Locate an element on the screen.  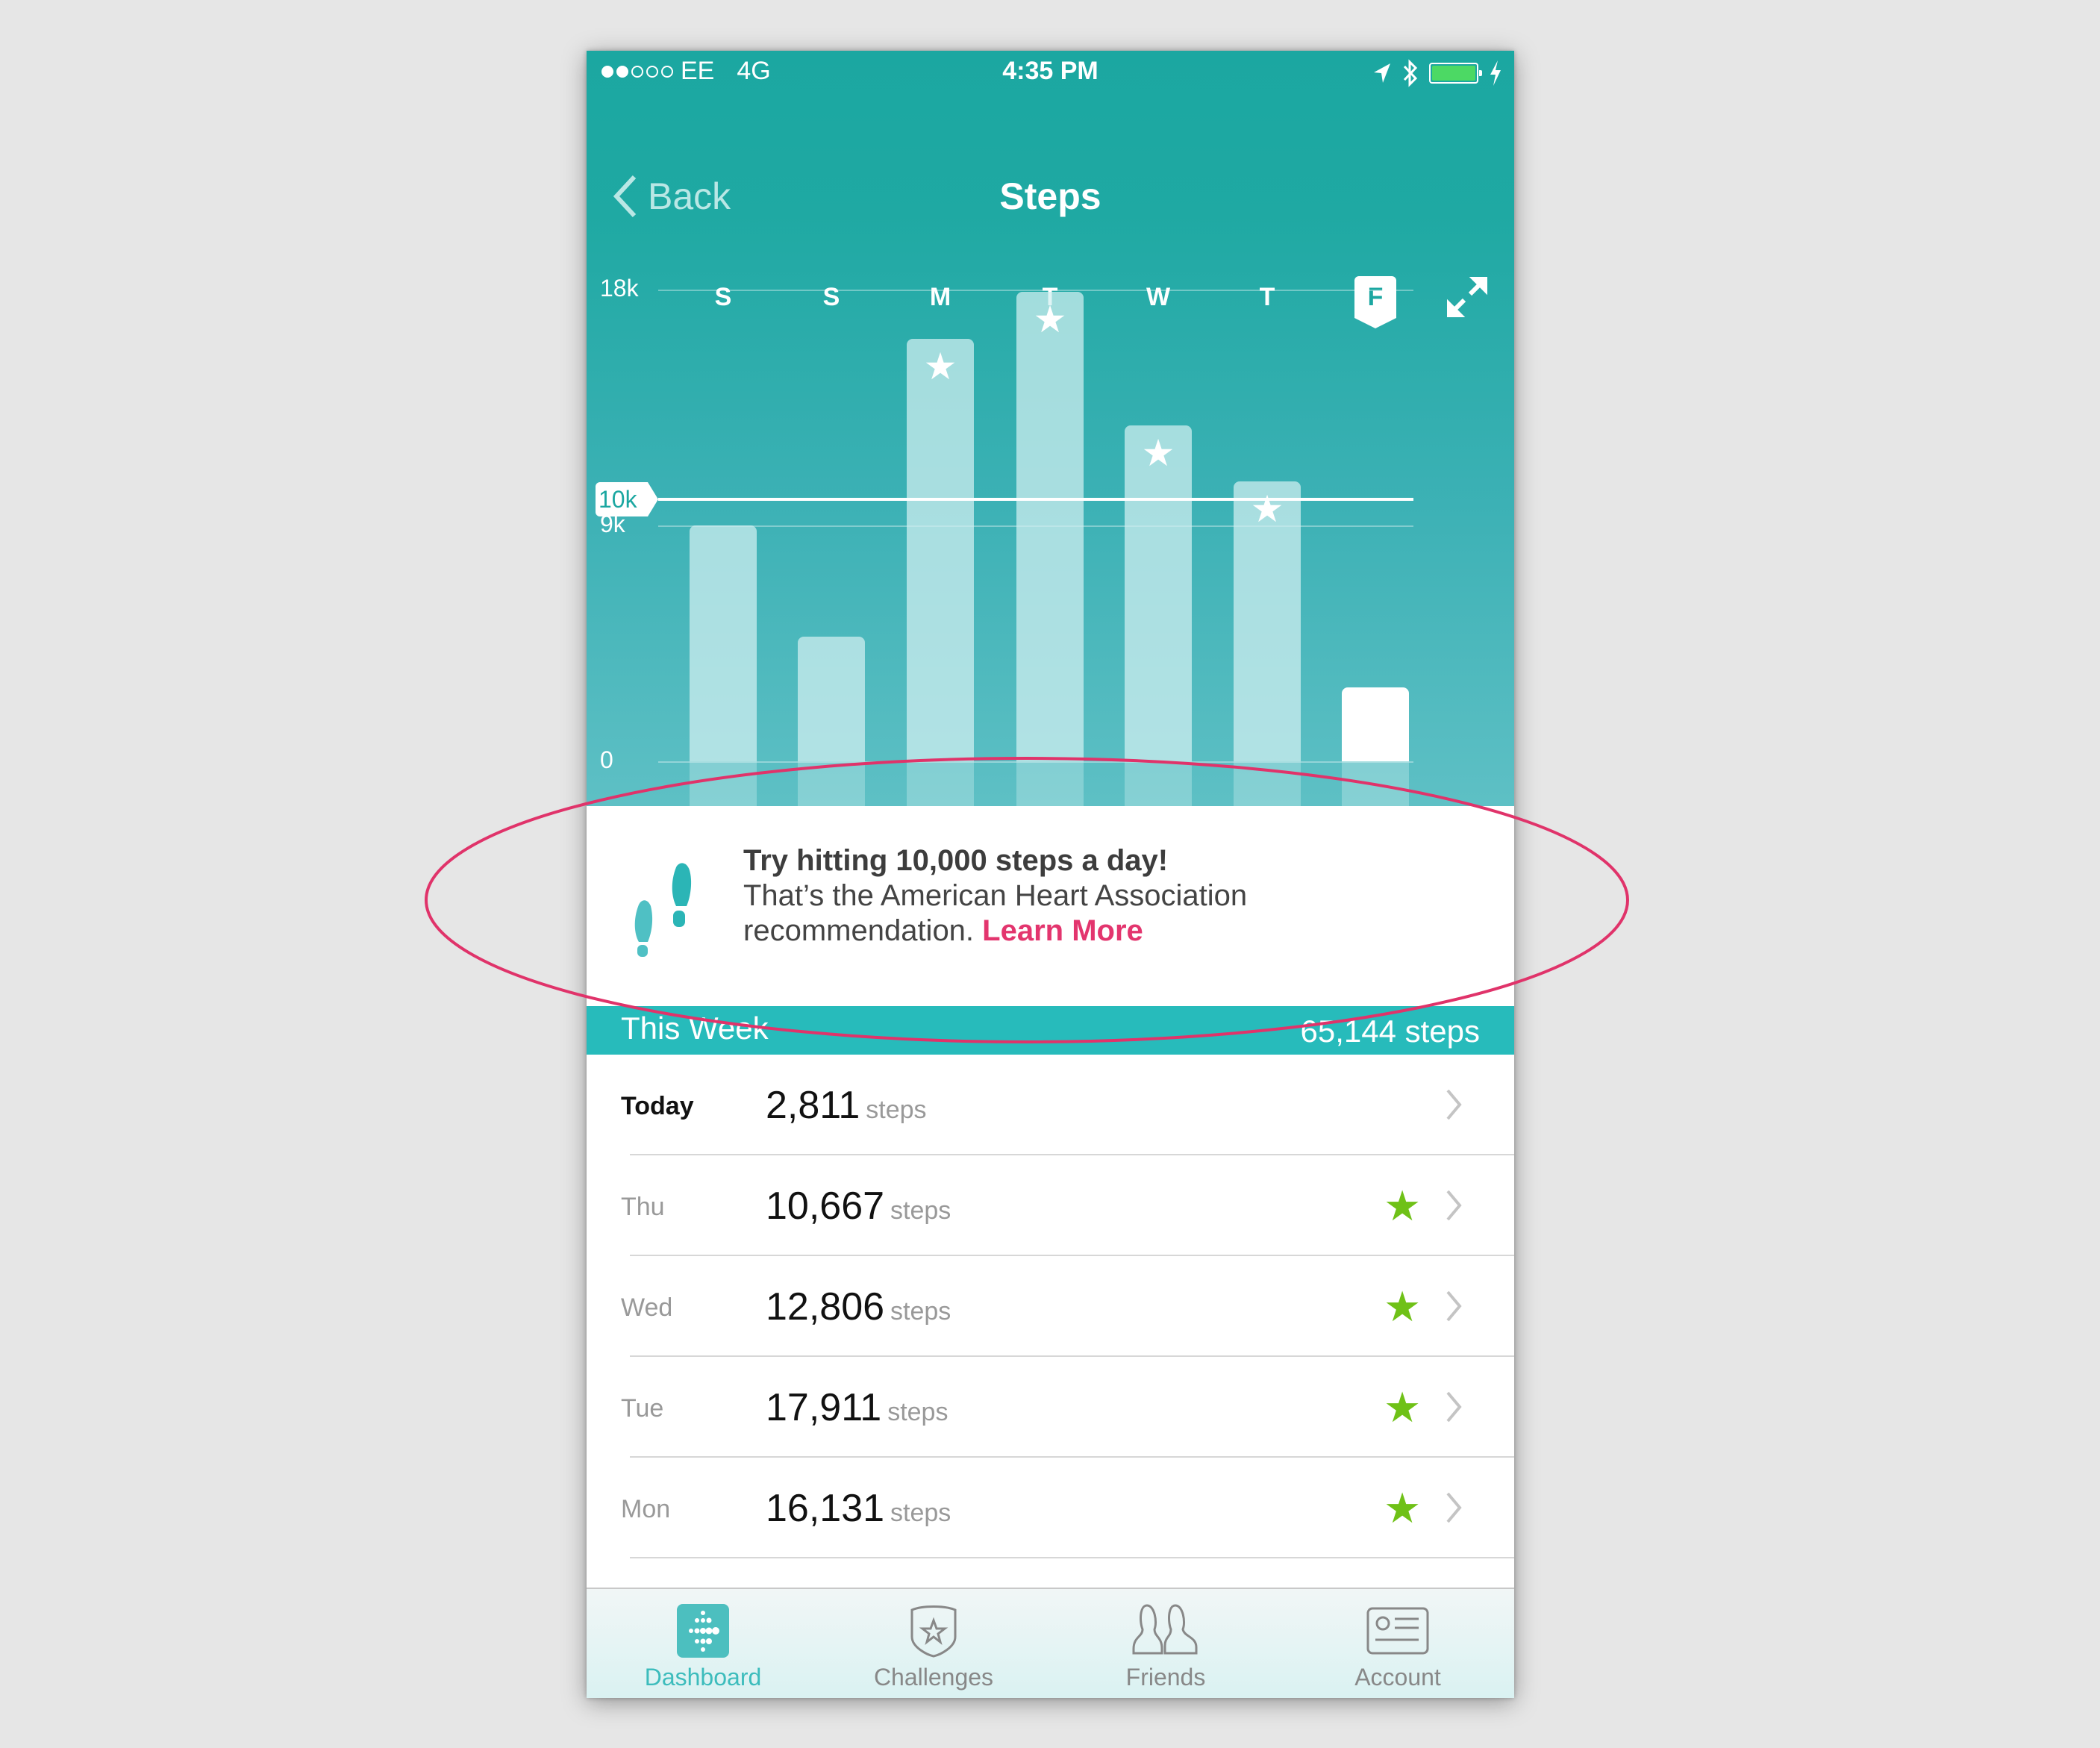
goal-label: 10k is located at coordinates (627, 498).